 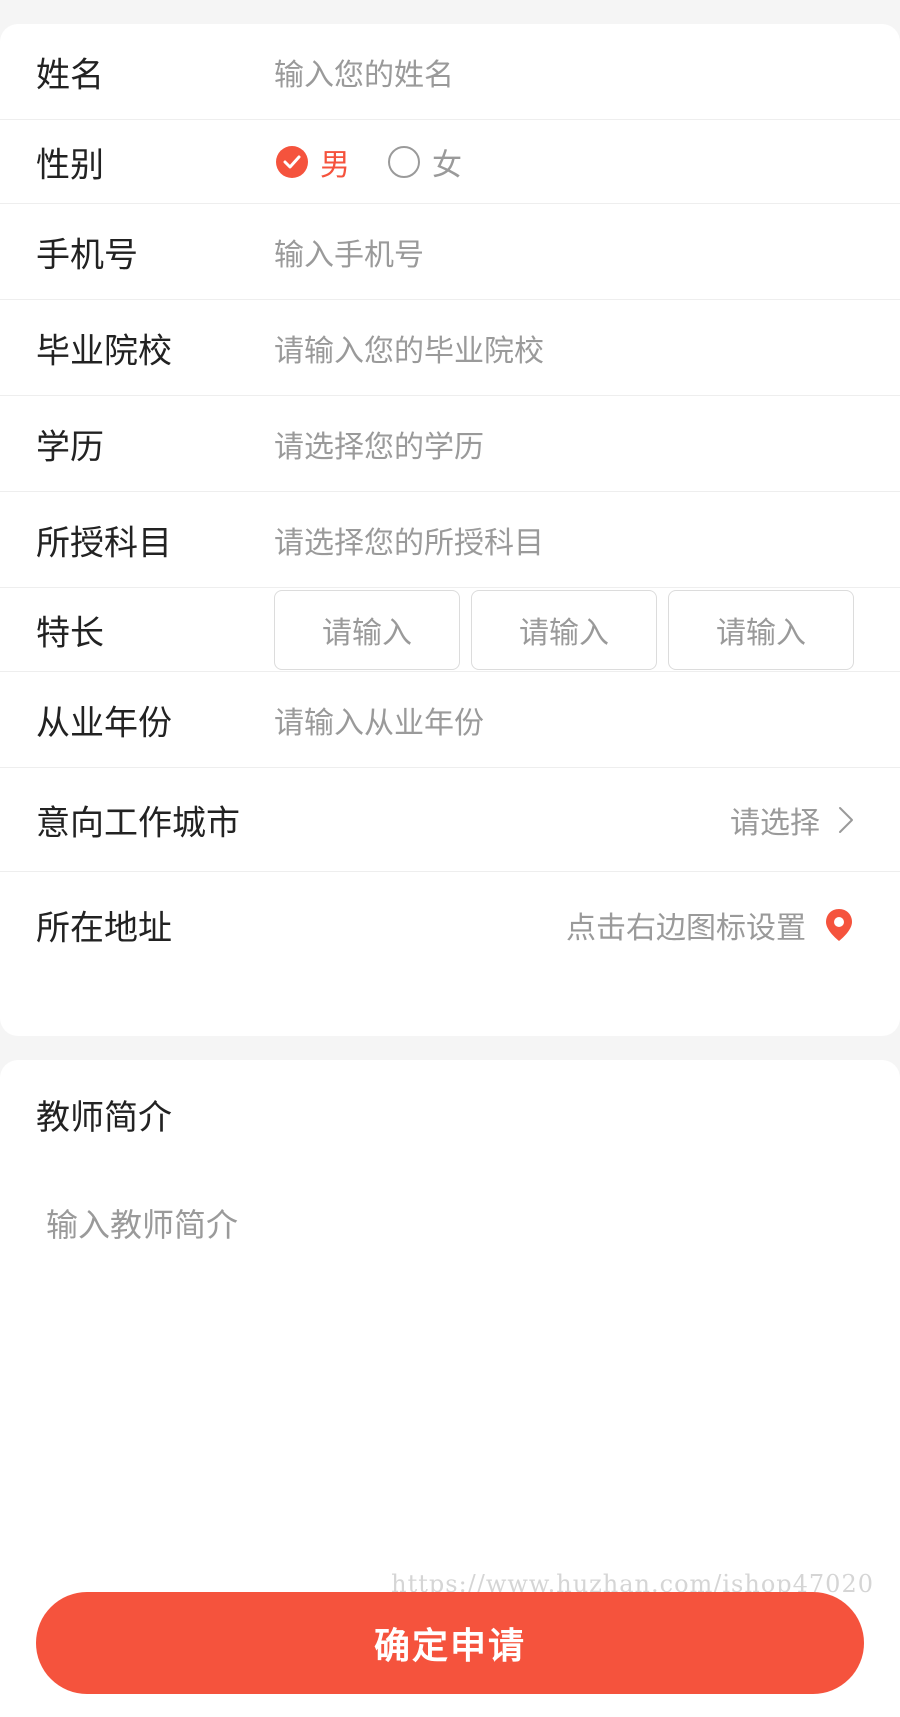 I want to click on address-setter: 点击右边图标设置, so click(x=710, y=925).